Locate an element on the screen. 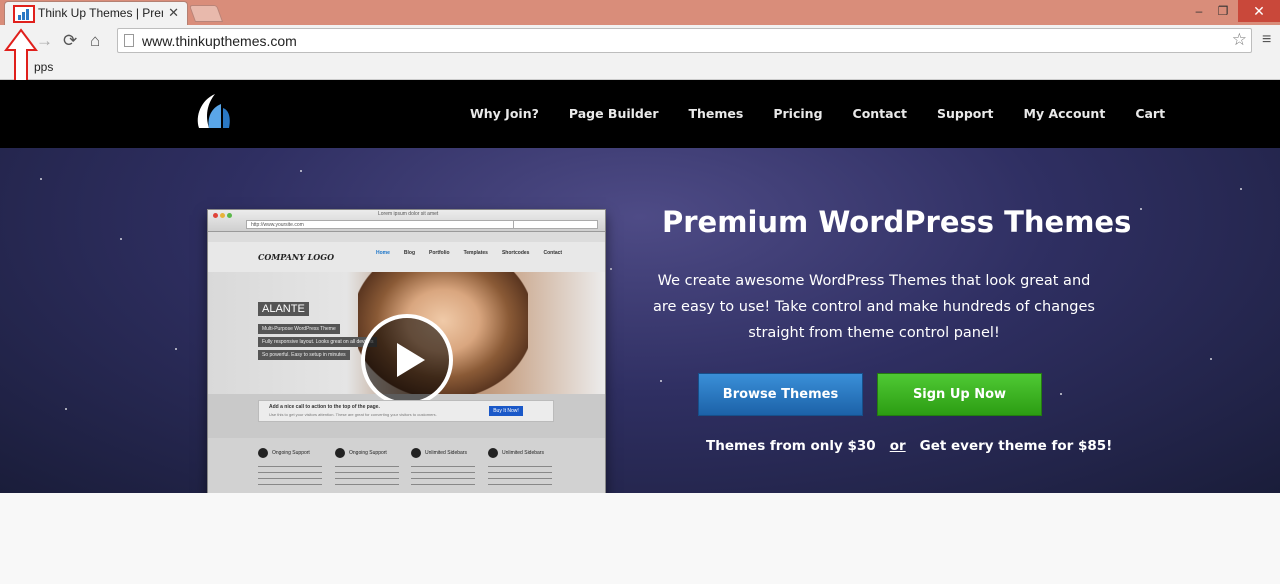 This screenshot has width=1280, height=584. preview-url: http://www.yoursite.com is located at coordinates (381, 224).